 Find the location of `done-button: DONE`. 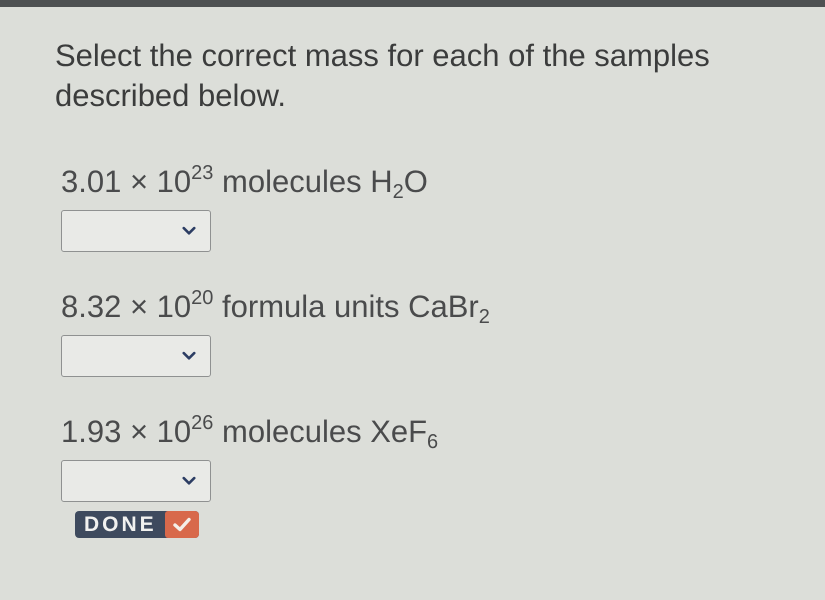

done-button: DONE is located at coordinates (137, 524).